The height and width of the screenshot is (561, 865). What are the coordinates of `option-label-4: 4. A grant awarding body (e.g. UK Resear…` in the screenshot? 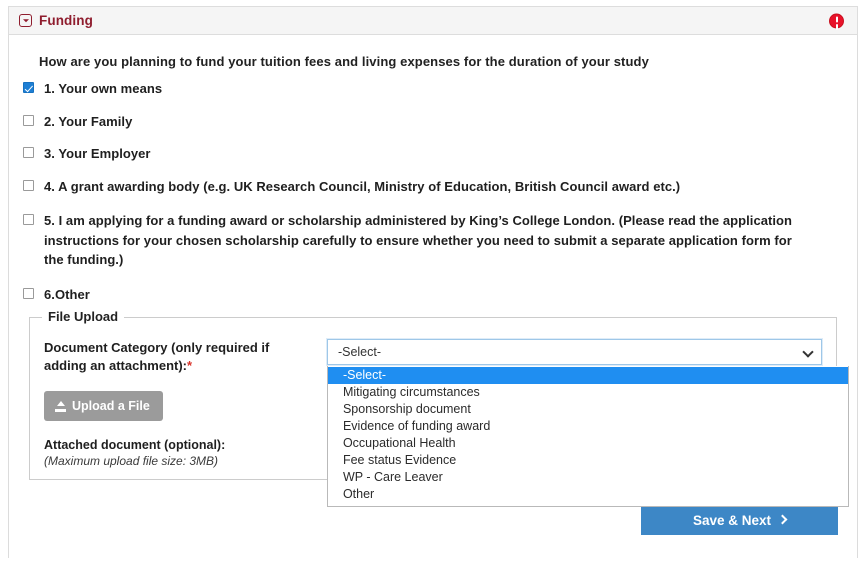 It's located at (362, 186).